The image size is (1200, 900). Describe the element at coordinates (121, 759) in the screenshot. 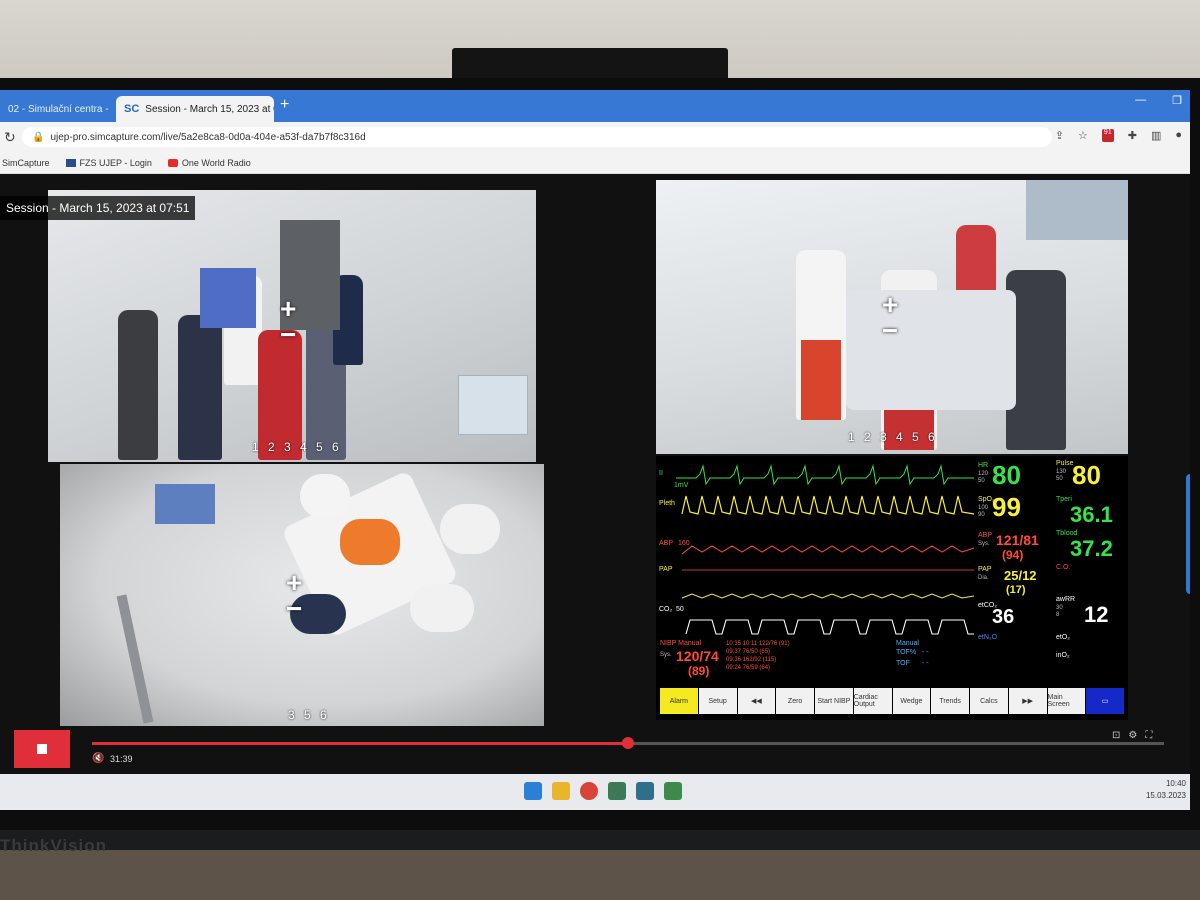

I see `elapsed-time: 31:39` at that location.